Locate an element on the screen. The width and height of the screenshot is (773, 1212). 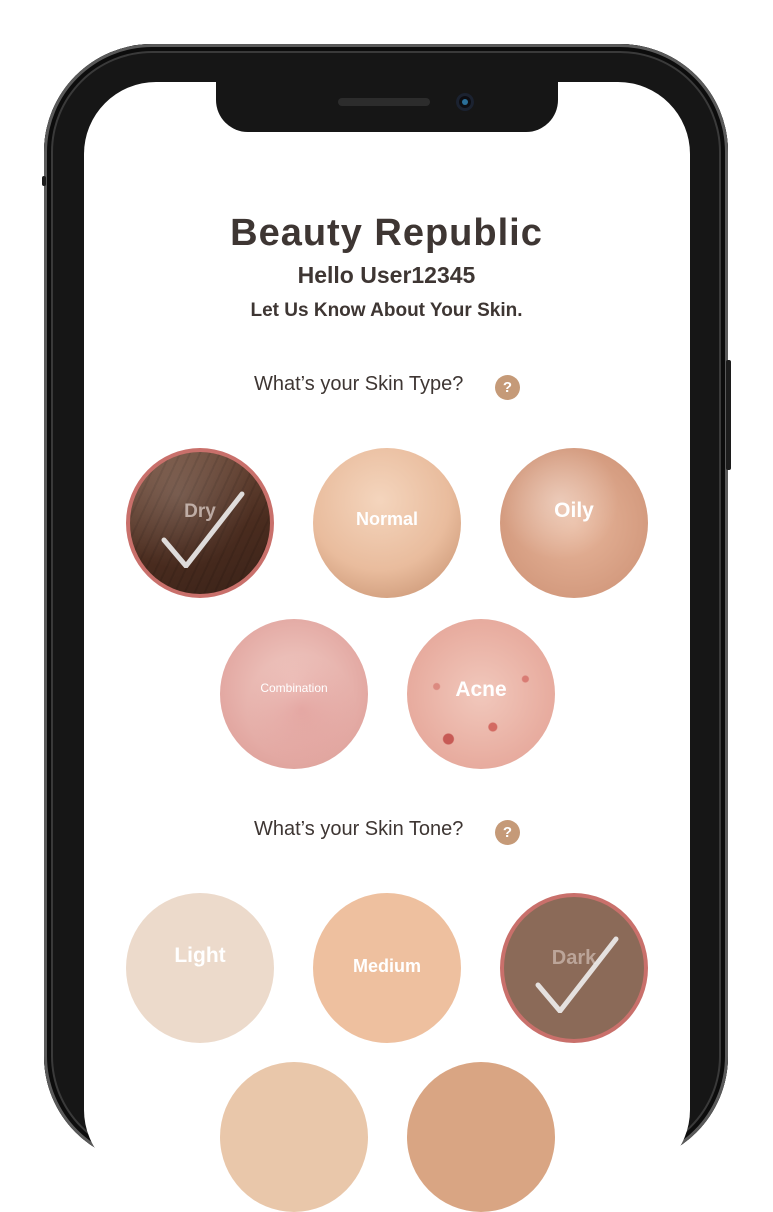
skin-tone-option-dark: Dark is located at coordinates (574, 968).